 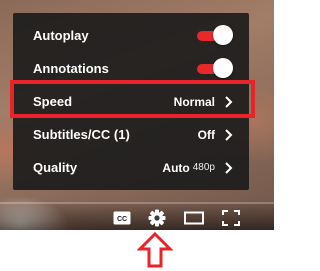 What do you see at coordinates (176, 167) in the screenshot?
I see `quality-value-text: Auto` at bounding box center [176, 167].